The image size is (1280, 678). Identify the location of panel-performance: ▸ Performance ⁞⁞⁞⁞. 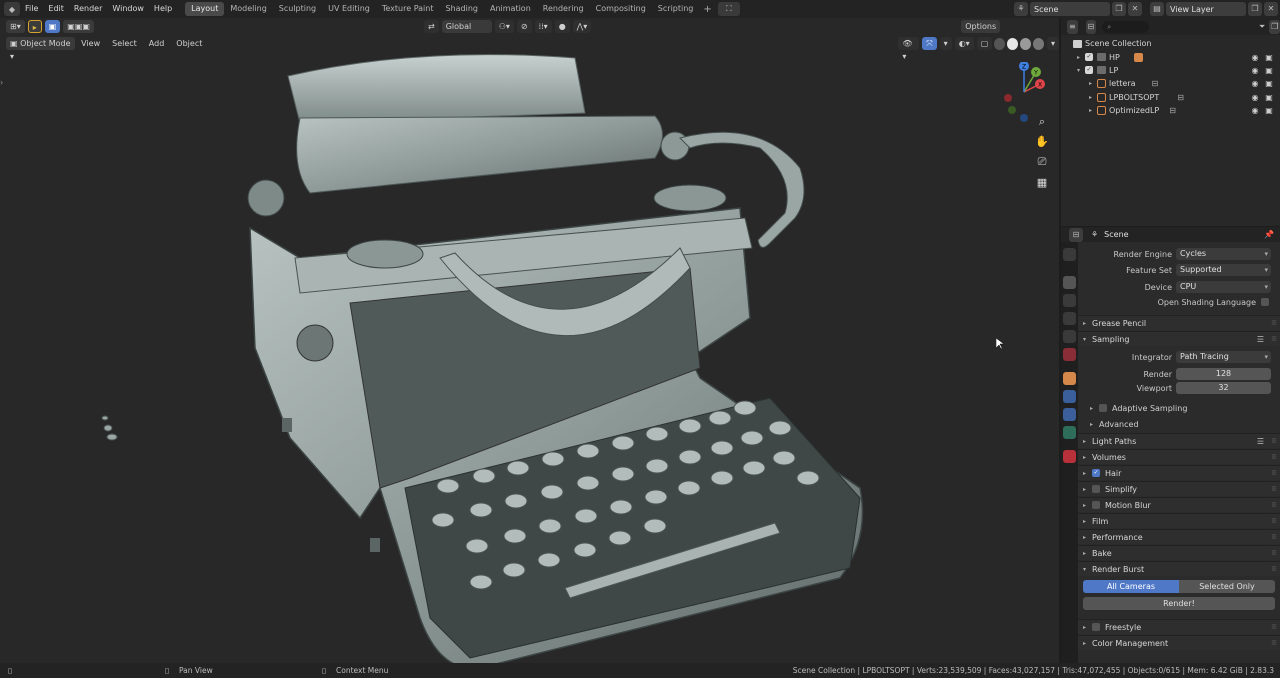
(1179, 536).